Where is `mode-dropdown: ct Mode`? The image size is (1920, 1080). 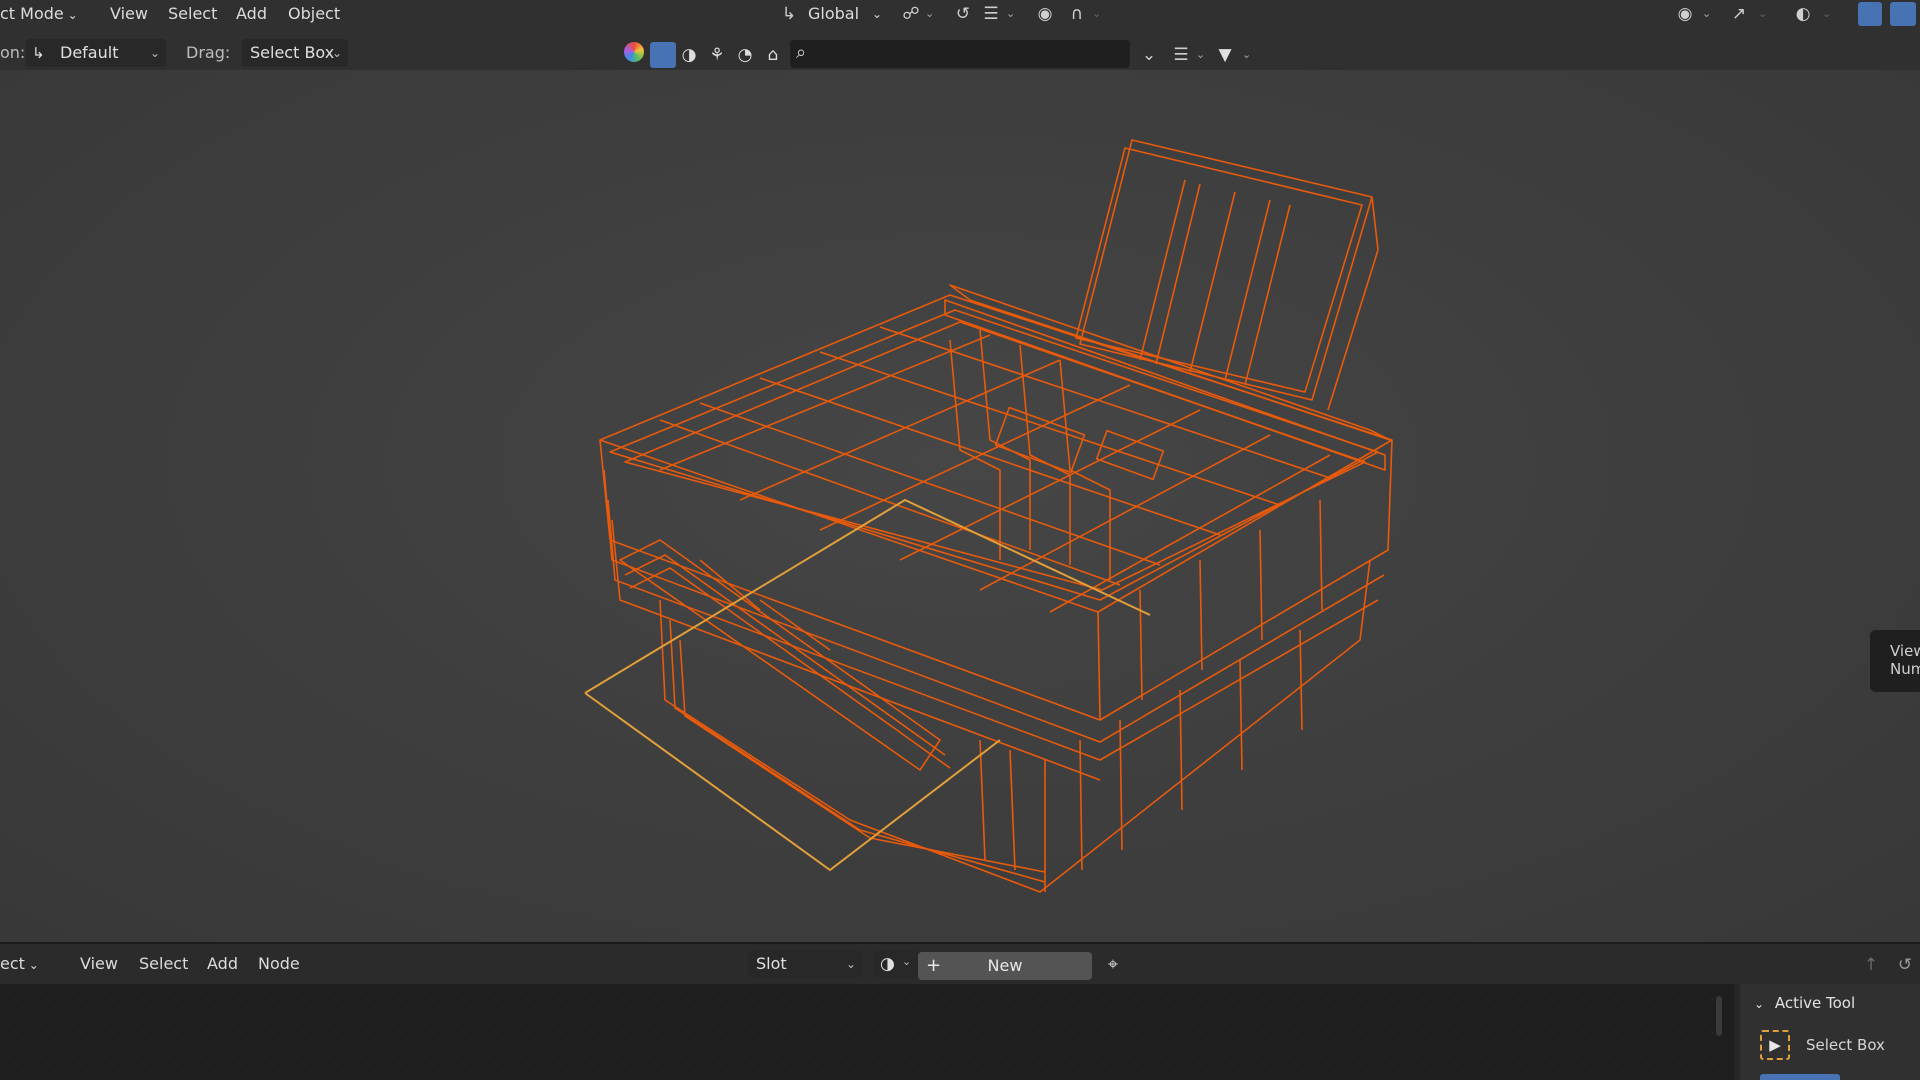 mode-dropdown: ct Mode is located at coordinates (39, 14).